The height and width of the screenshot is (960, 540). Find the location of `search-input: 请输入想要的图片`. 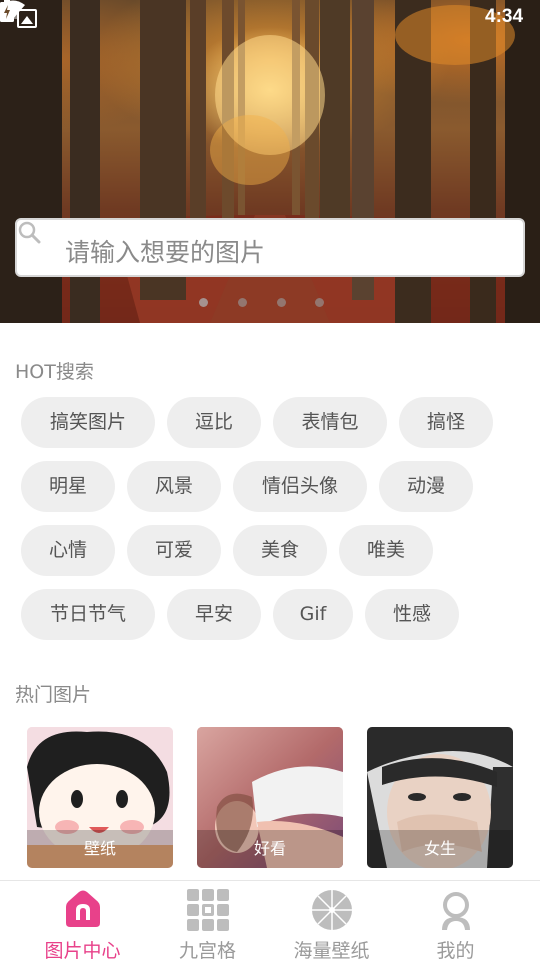

search-input: 请输入想要的图片 is located at coordinates (270, 247).